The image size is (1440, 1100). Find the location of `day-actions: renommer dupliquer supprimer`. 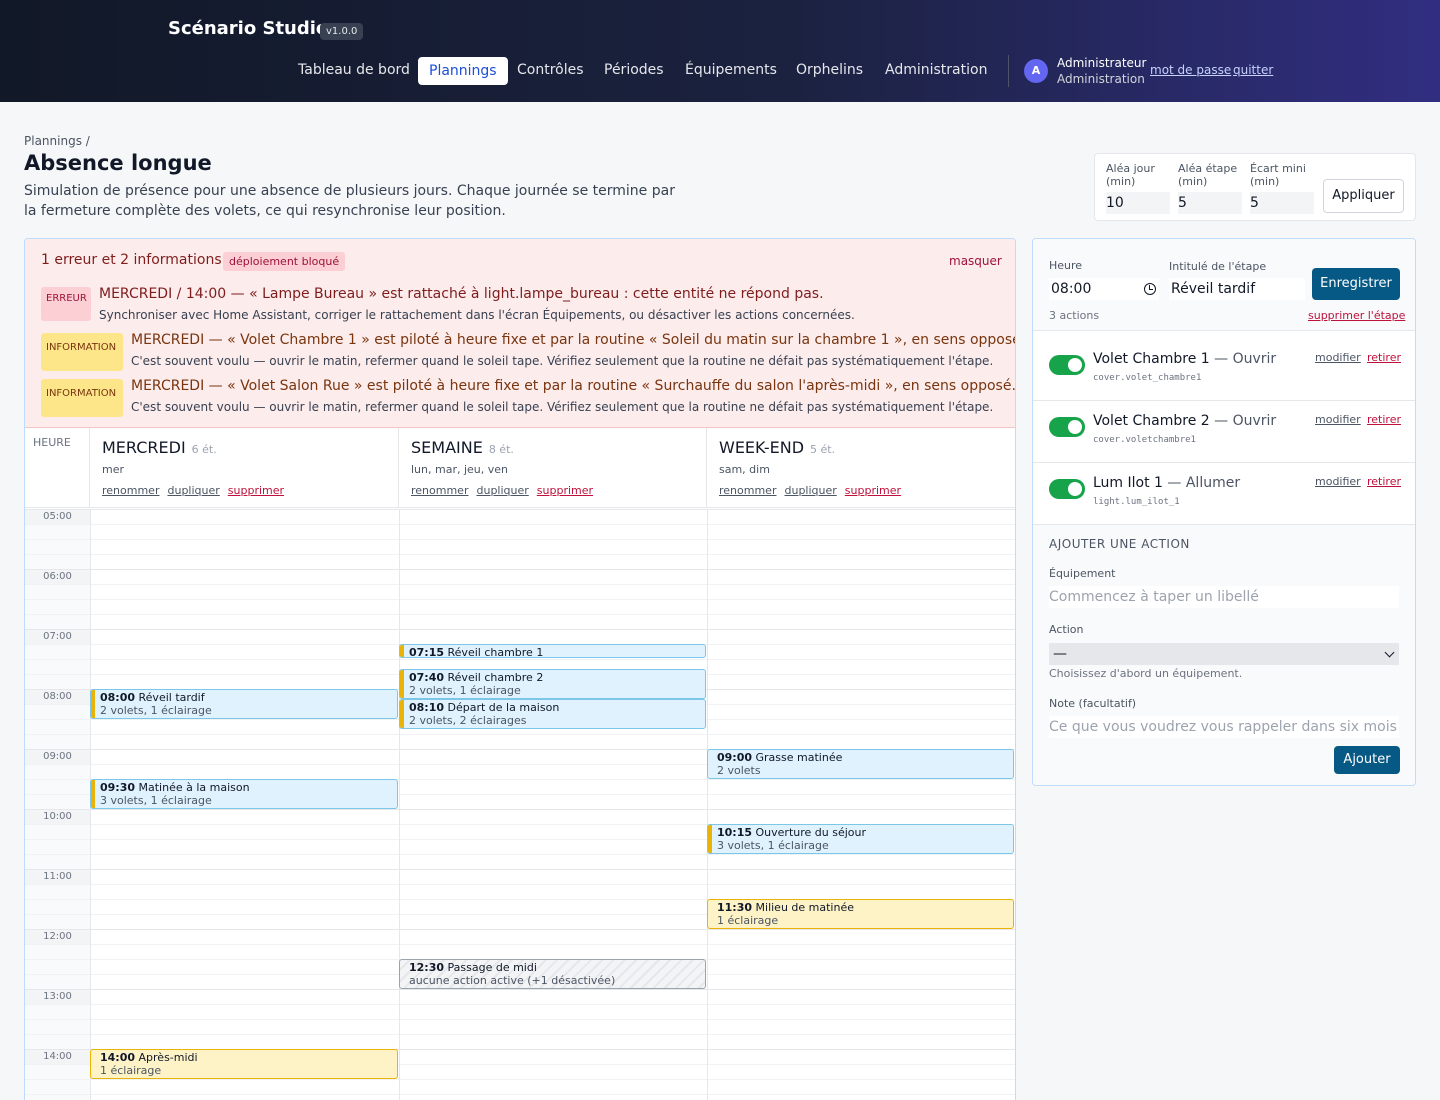

day-actions: renommer dupliquer supprimer is located at coordinates (552, 490).